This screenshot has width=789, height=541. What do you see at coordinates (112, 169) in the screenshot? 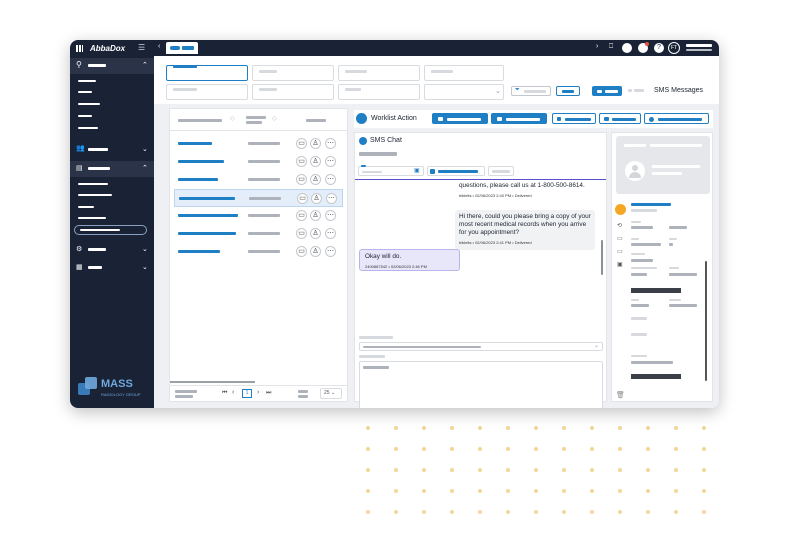
I see `sidebar-item-documents: ▤ ⌃` at bounding box center [112, 169].